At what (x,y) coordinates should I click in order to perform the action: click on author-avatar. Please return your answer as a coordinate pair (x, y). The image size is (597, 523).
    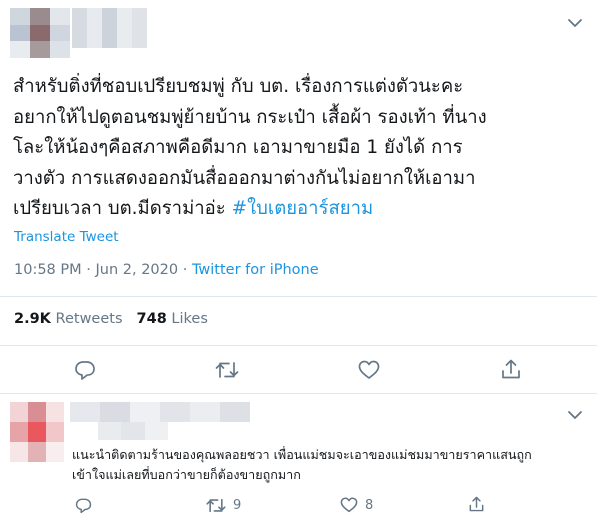
    Looking at the image, I should click on (40, 33).